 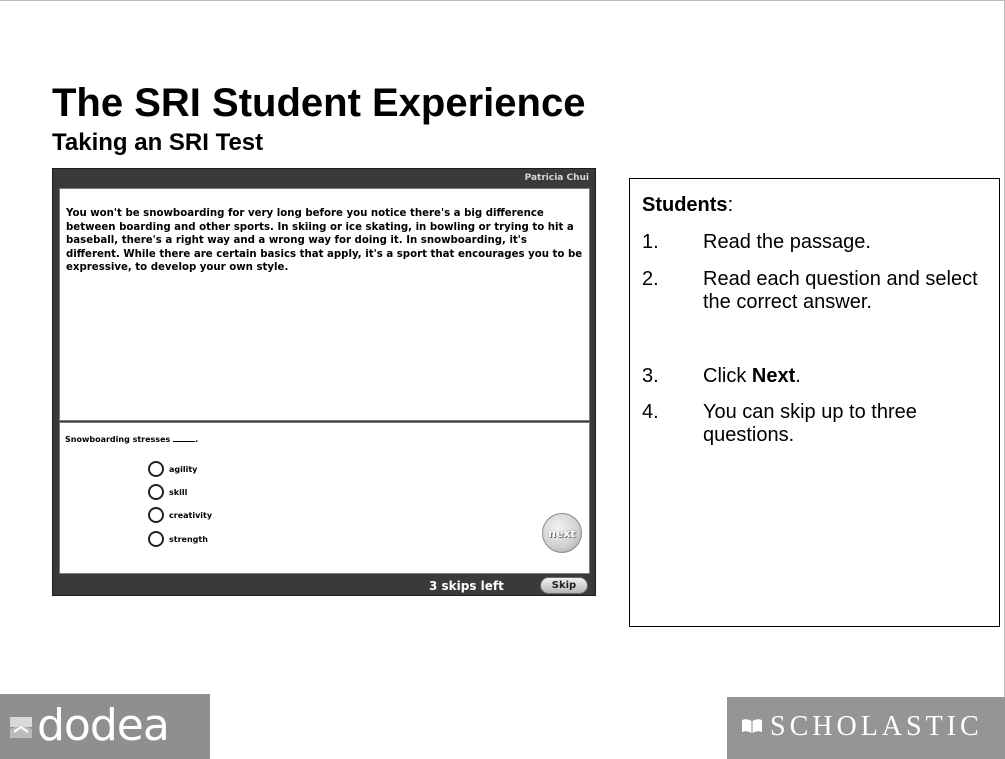 I want to click on scholastic-wordmark: SCHOLASTIC, so click(x=876, y=726).